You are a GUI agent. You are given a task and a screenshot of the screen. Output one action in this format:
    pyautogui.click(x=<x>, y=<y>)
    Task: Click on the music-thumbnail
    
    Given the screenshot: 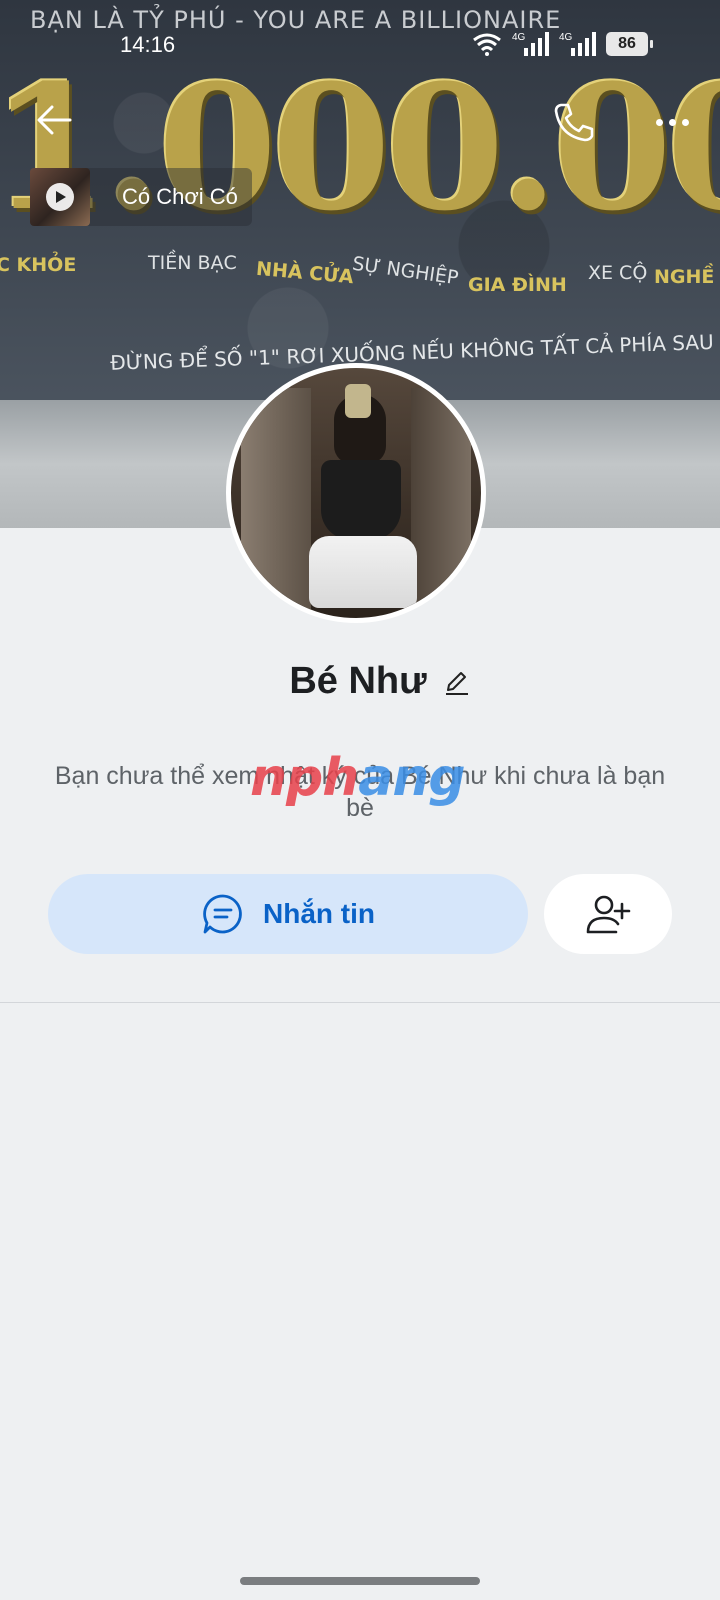 What is the action you would take?
    pyautogui.click(x=60, y=197)
    